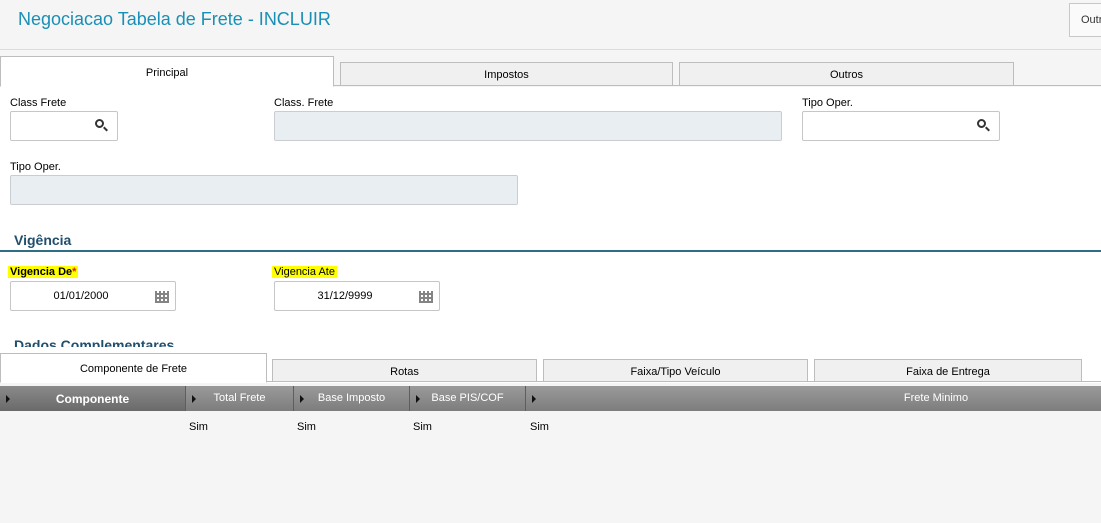 The height and width of the screenshot is (523, 1101). What do you see at coordinates (468, 398) in the screenshot?
I see `column-header-base-pis-cof: Base PIS/COF` at bounding box center [468, 398].